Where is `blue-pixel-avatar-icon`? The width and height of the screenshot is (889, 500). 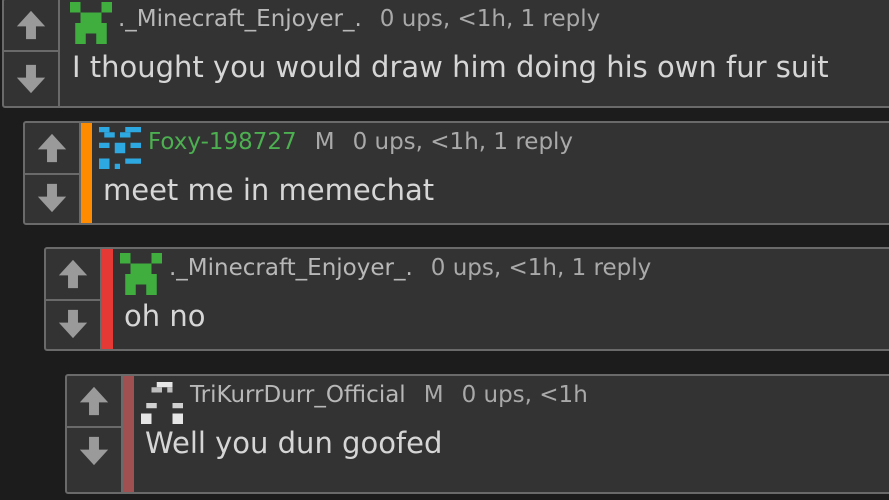
blue-pixel-avatar-icon is located at coordinates (120, 148).